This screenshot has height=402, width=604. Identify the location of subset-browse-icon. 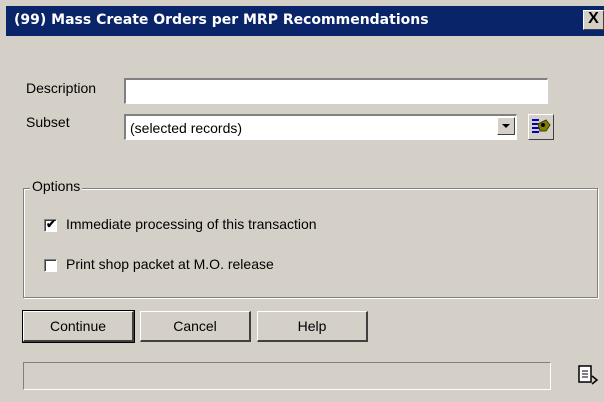
(541, 126).